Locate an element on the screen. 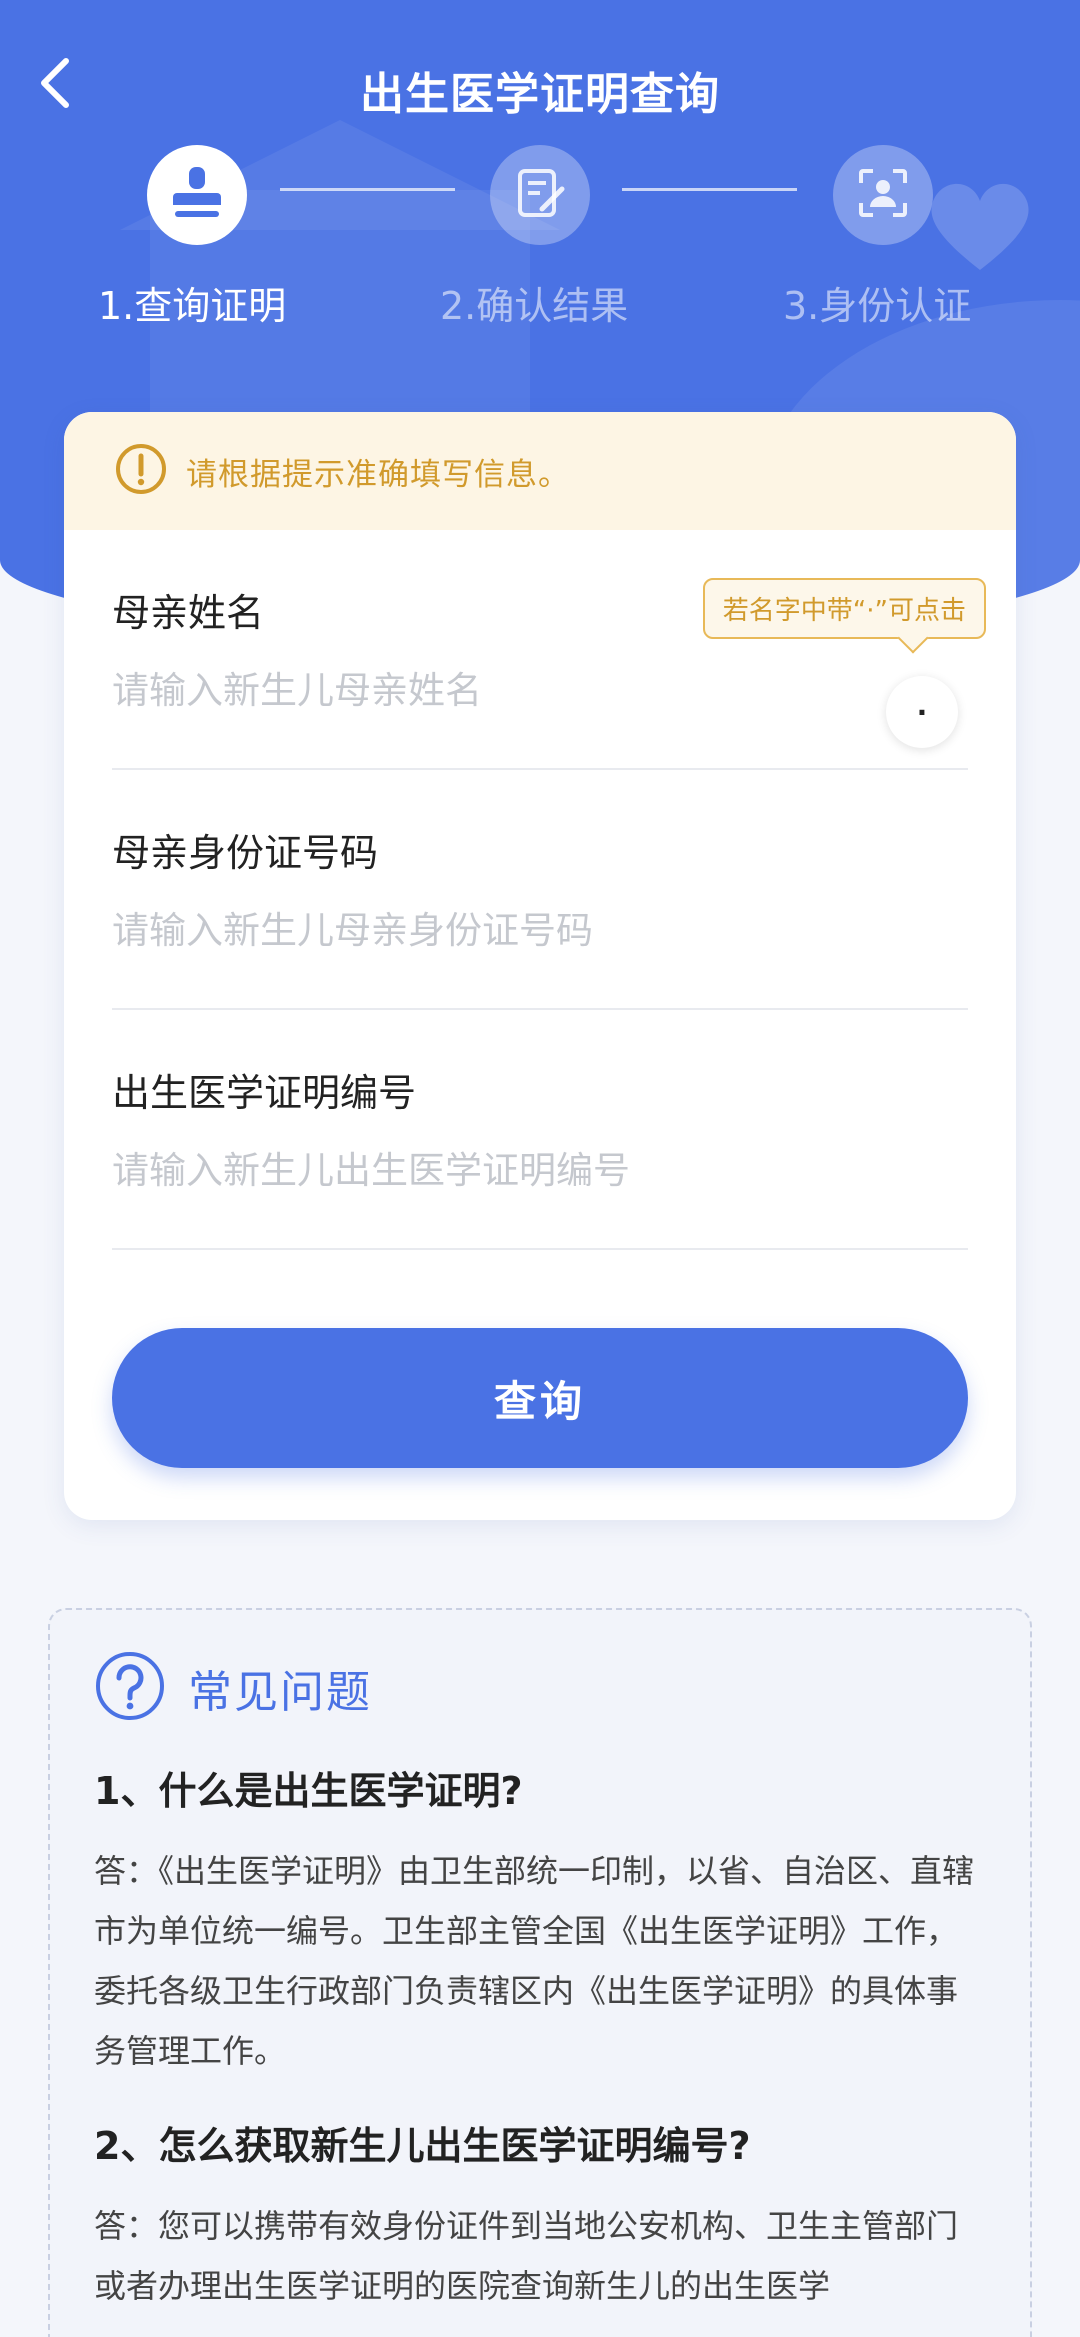 The image size is (1080, 2337). edit-document-icon is located at coordinates (540, 195).